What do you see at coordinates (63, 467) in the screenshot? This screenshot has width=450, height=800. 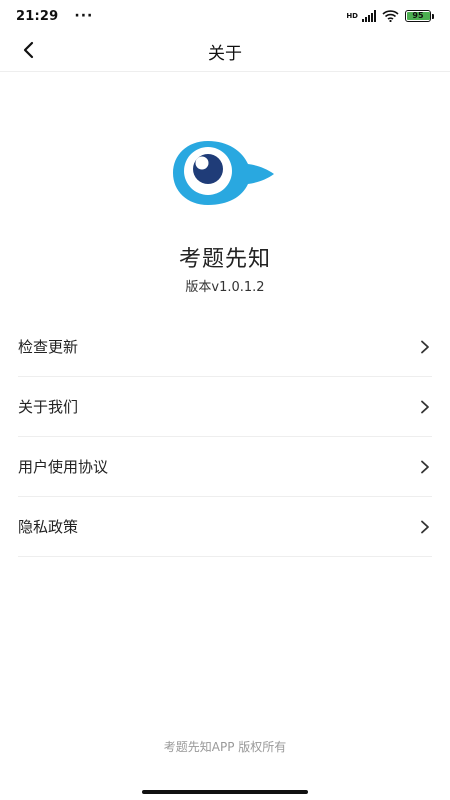 I see `menu-item-label: 用户使用协议` at bounding box center [63, 467].